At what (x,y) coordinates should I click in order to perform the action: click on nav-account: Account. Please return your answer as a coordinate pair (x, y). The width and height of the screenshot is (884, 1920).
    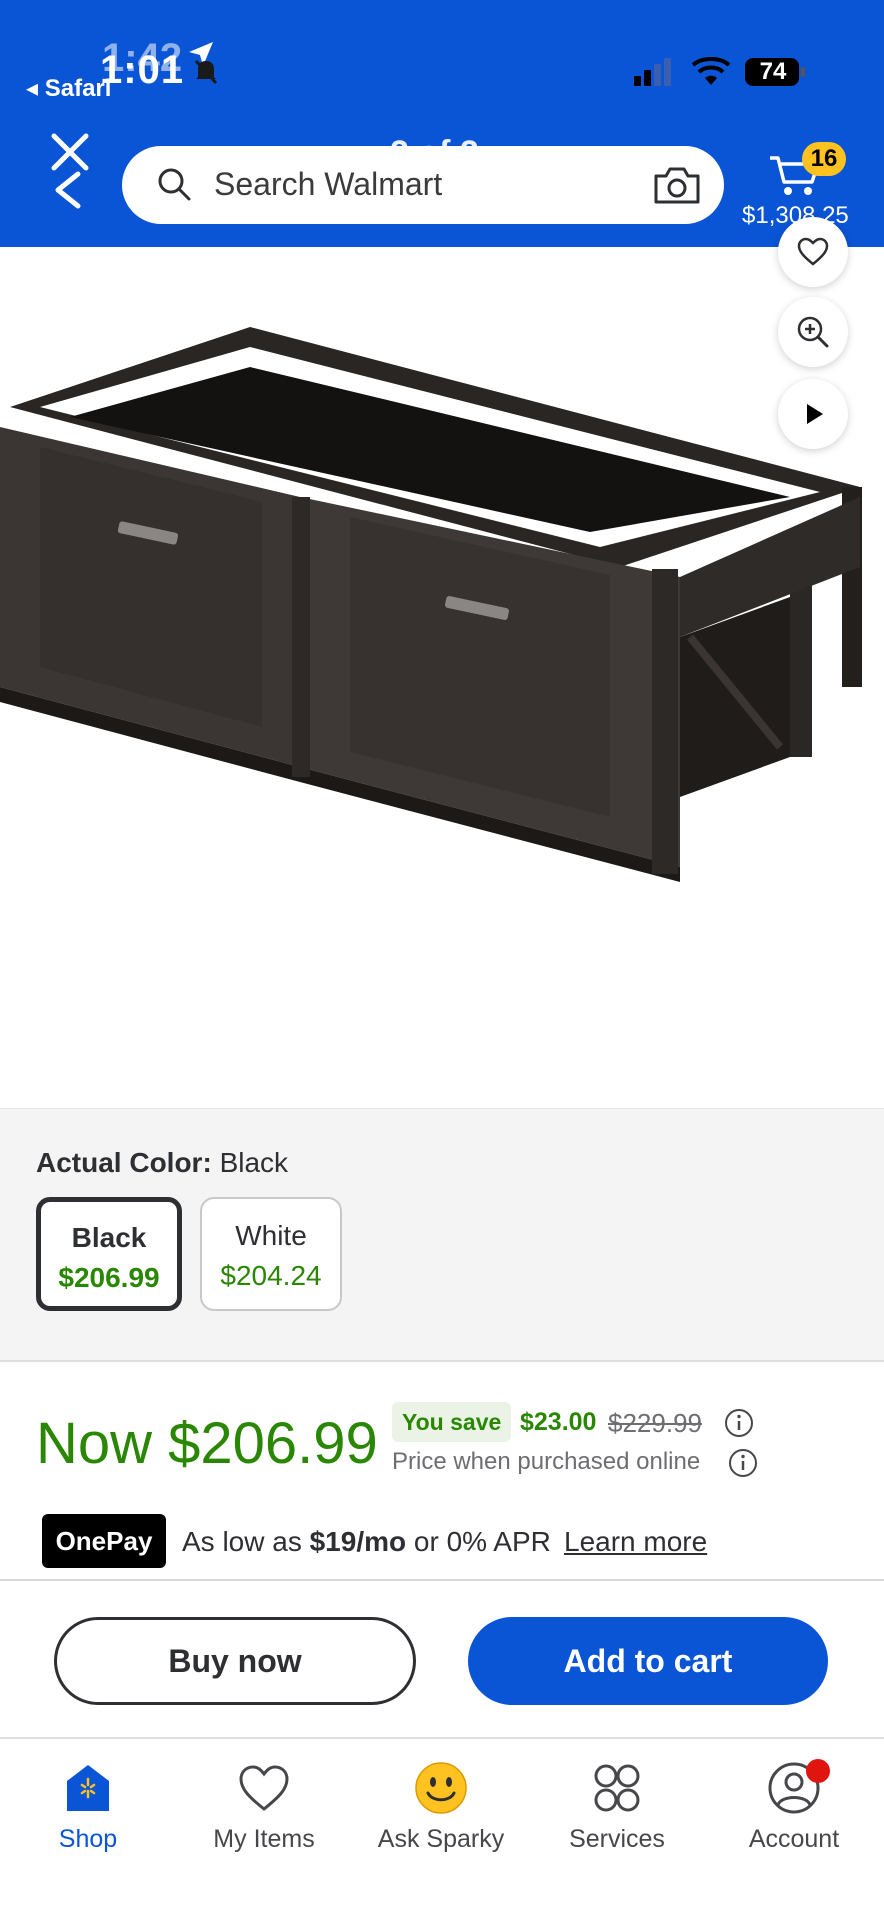
    Looking at the image, I should click on (794, 1806).